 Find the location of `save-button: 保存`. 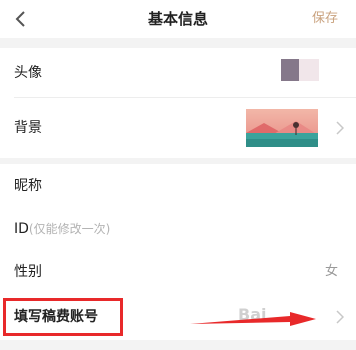

save-button: 保存 is located at coordinates (325, 19).